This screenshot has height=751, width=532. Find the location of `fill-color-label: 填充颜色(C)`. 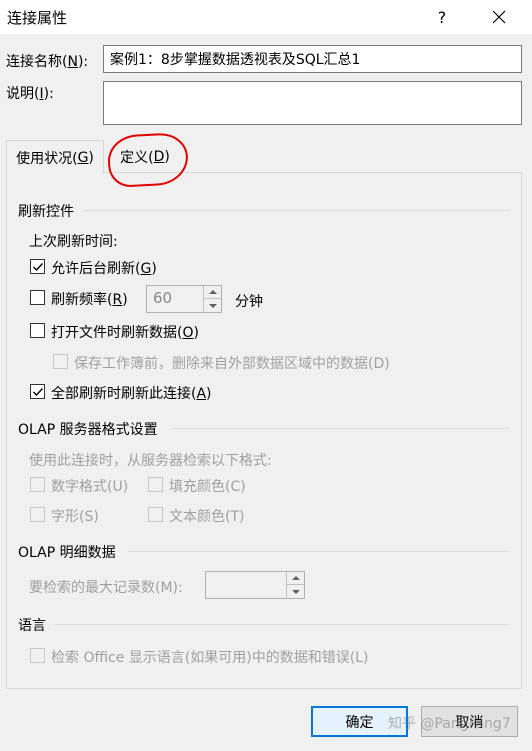

fill-color-label: 填充颜色(C) is located at coordinates (207, 487).